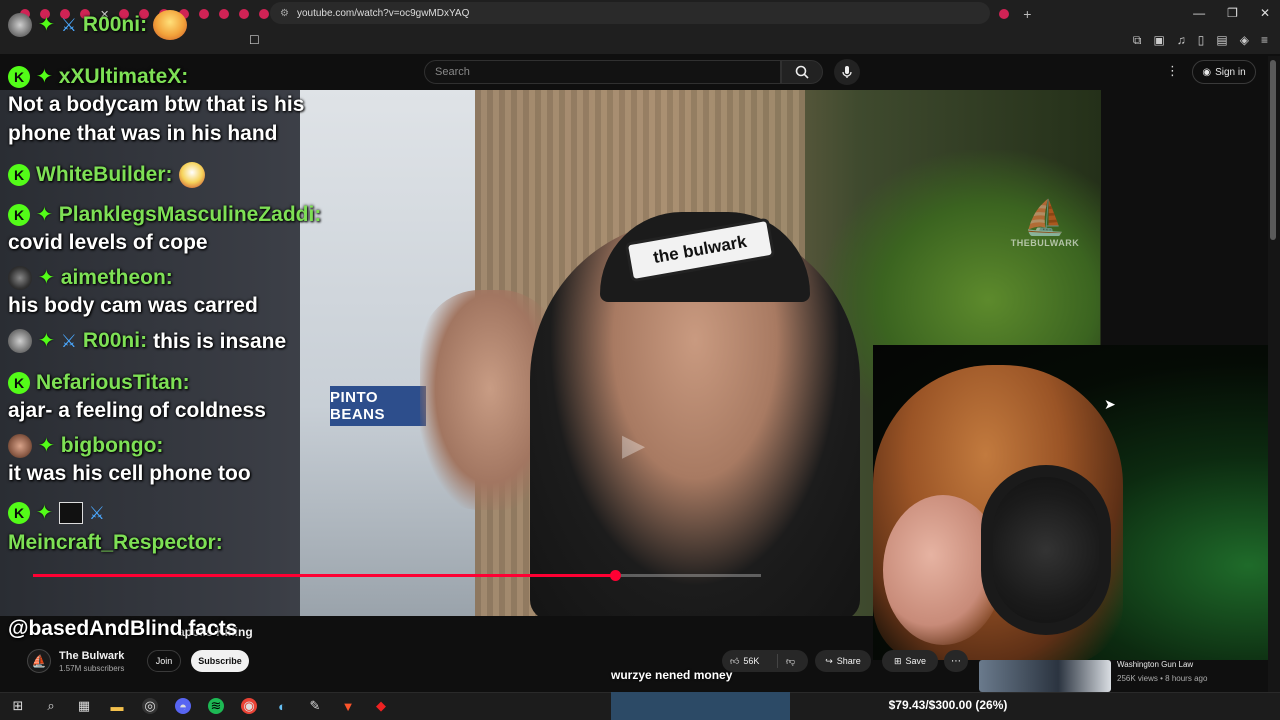 The height and width of the screenshot is (720, 1280). What do you see at coordinates (829, 660) in the screenshot?
I see `share-icon: ↪` at bounding box center [829, 660].